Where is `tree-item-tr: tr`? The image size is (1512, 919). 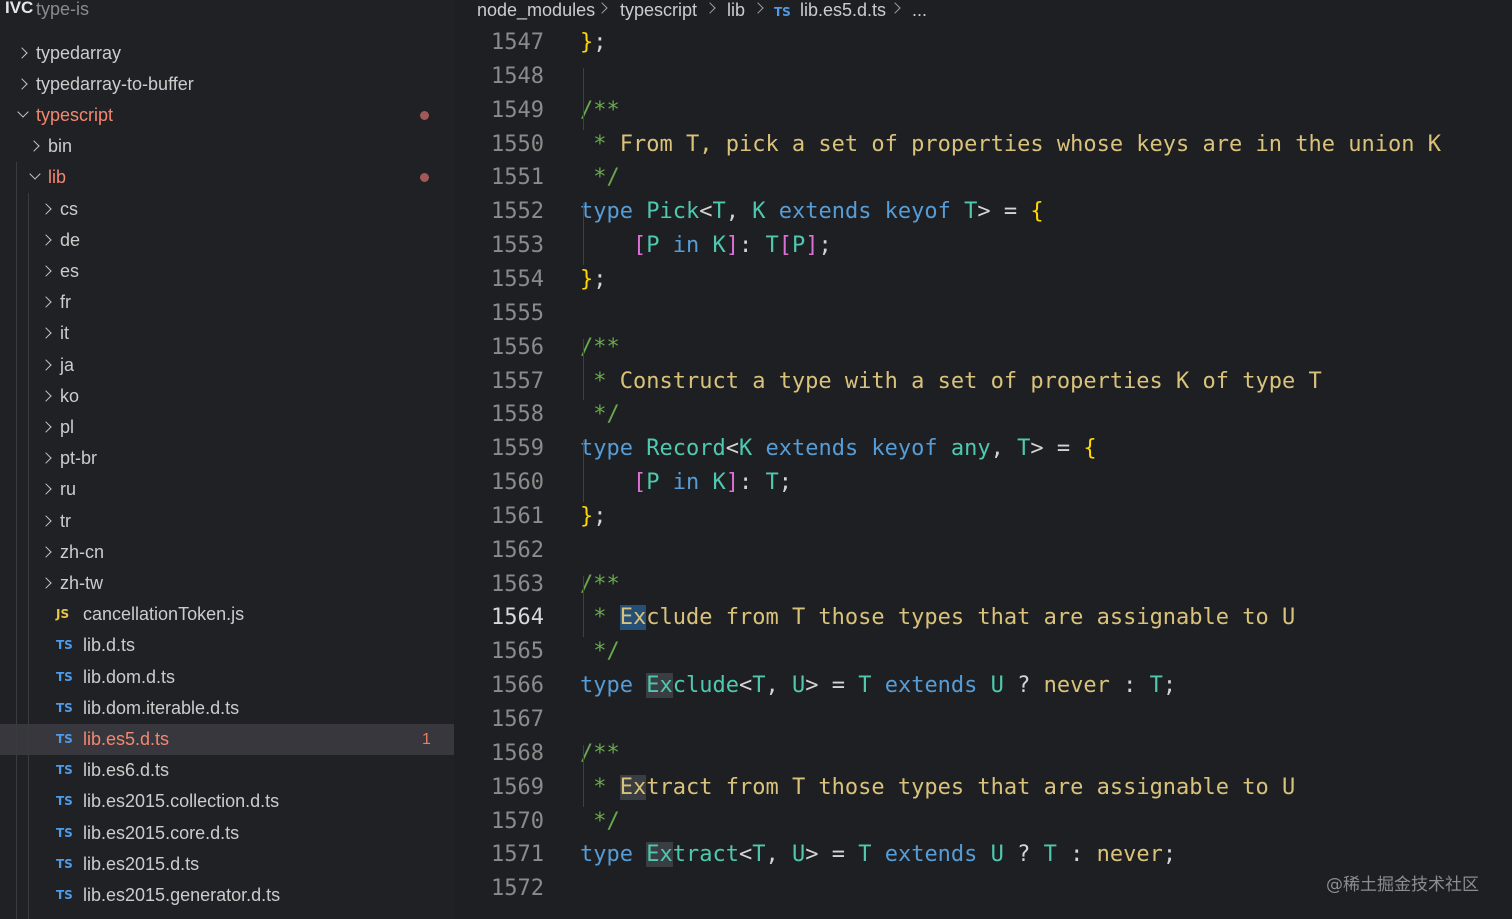 tree-item-tr: tr is located at coordinates (227, 521).